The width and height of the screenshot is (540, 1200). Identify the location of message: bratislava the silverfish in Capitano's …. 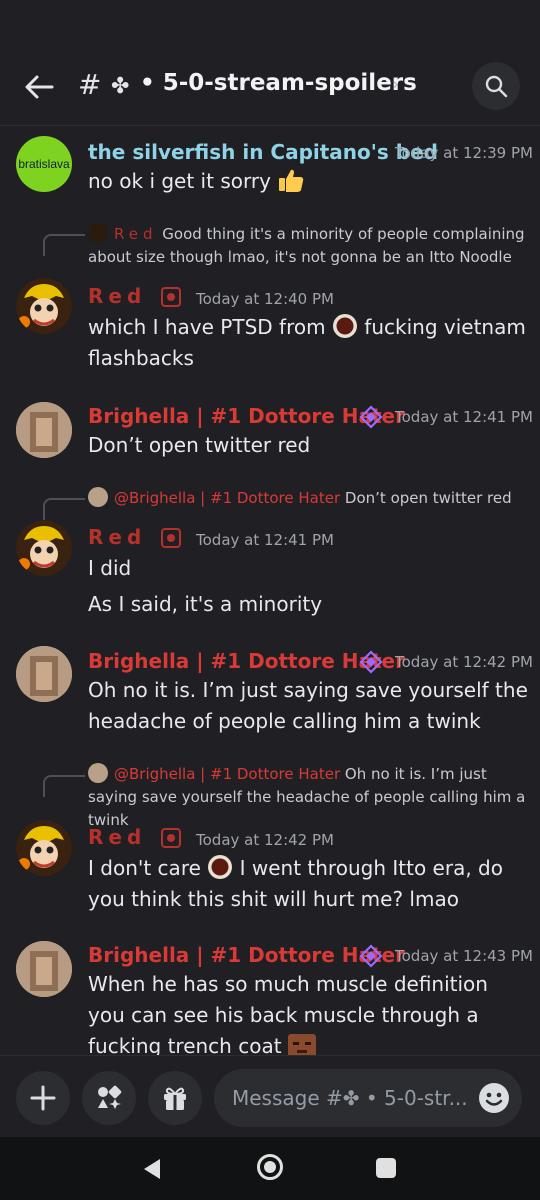
(270, 167).